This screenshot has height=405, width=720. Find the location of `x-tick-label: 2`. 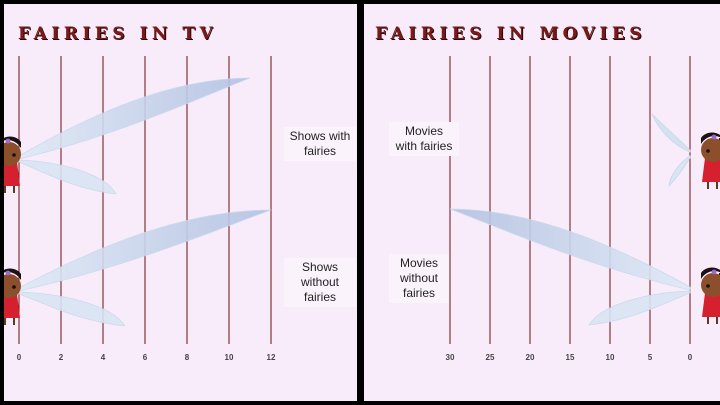

x-tick-label: 2 is located at coordinates (61, 357).